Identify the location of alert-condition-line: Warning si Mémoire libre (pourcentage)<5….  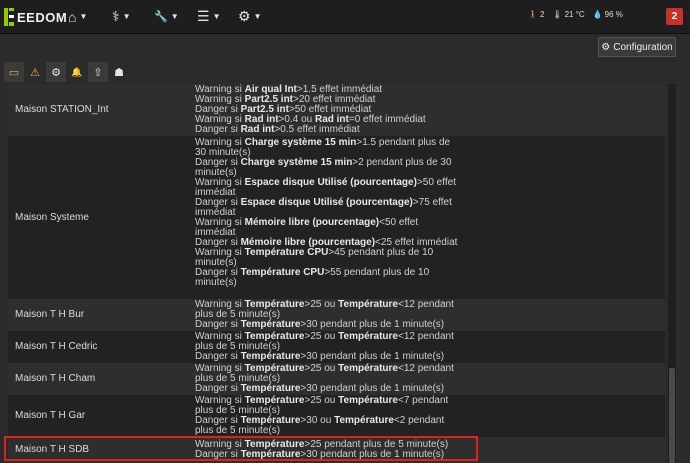
(307, 227).